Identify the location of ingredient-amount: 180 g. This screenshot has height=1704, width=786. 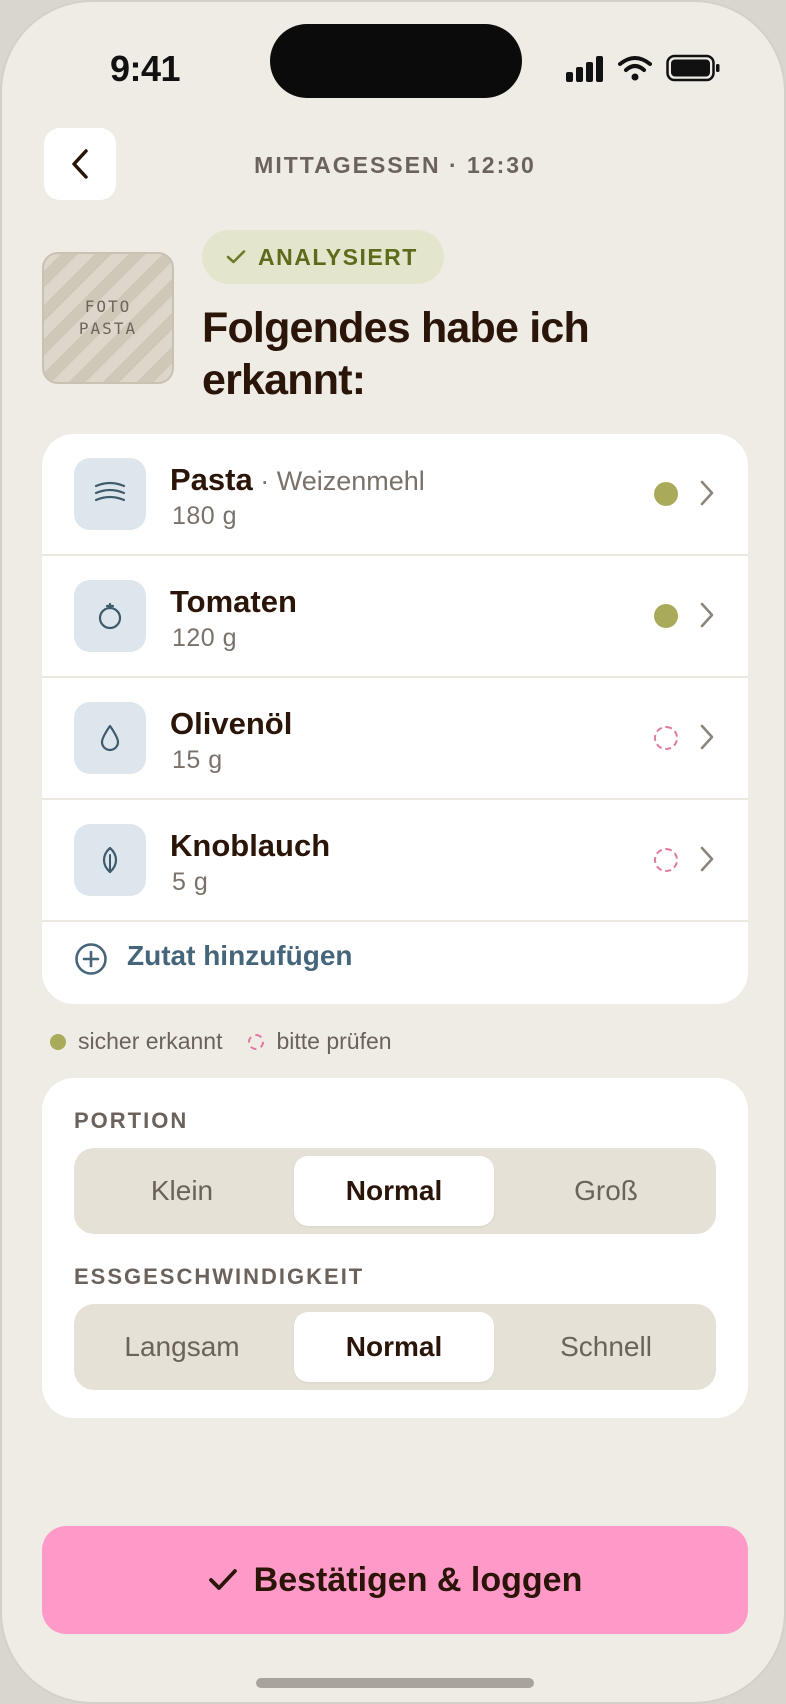
(205, 516).